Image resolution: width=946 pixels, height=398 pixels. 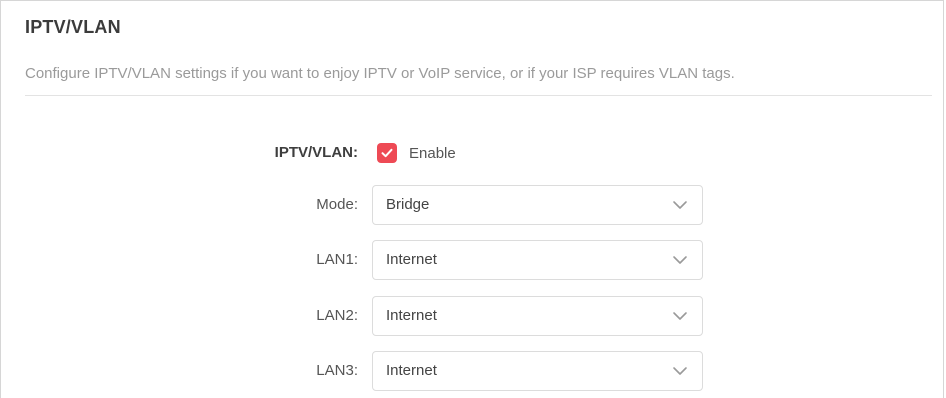 I want to click on lan1-row: LAN1: Internet, so click(x=473, y=260).